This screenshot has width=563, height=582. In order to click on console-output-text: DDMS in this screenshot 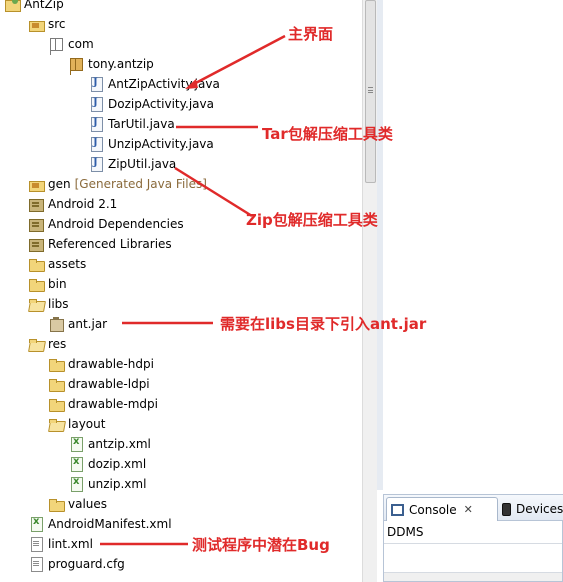, I will do `click(405, 532)`.